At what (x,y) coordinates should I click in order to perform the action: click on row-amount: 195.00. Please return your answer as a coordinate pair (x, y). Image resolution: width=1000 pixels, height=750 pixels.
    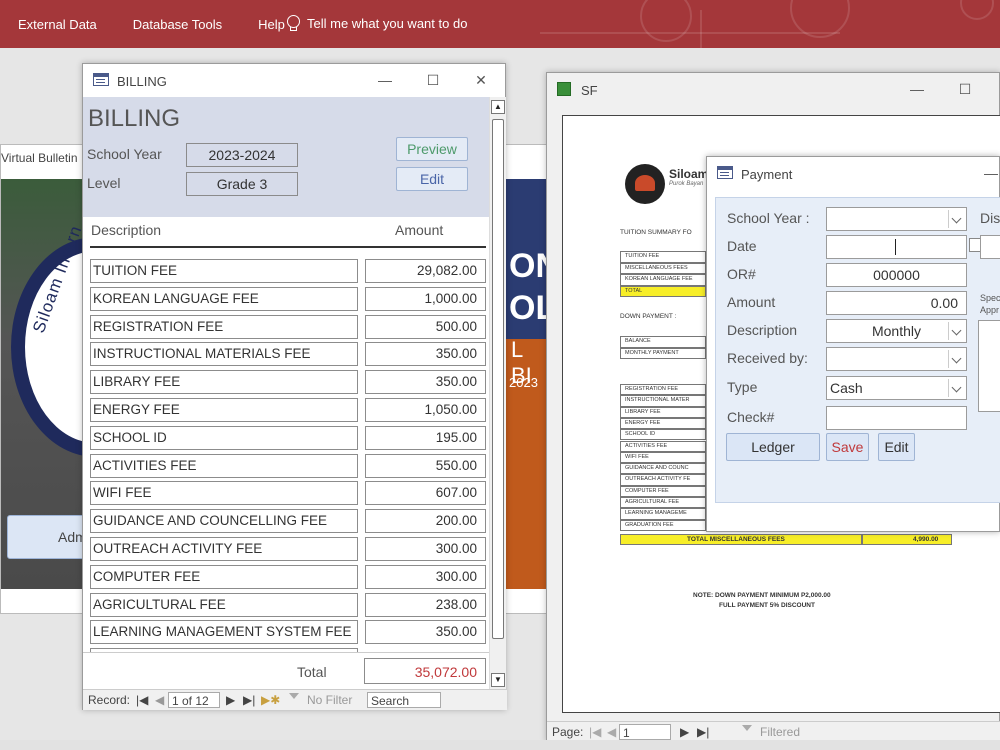
    Looking at the image, I should click on (425, 437).